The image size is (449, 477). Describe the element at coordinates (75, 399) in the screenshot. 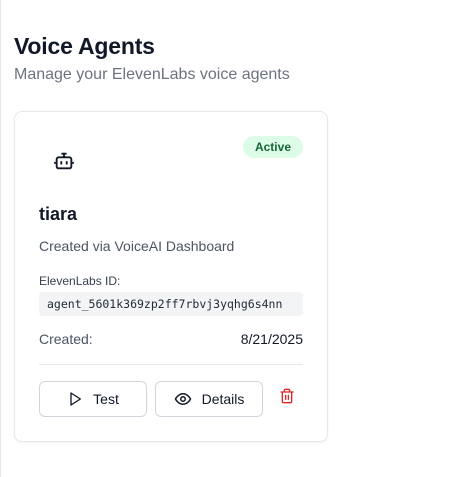

I see `play-icon` at that location.